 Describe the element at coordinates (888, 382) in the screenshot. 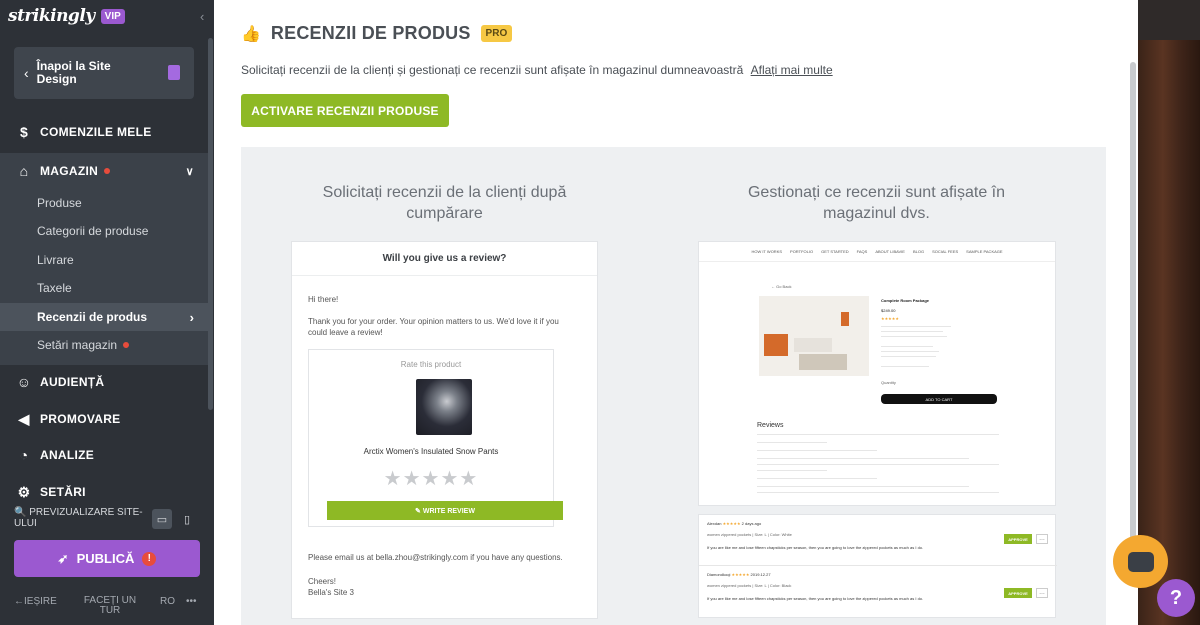

I see `store-quantity-label: Quantity` at that location.